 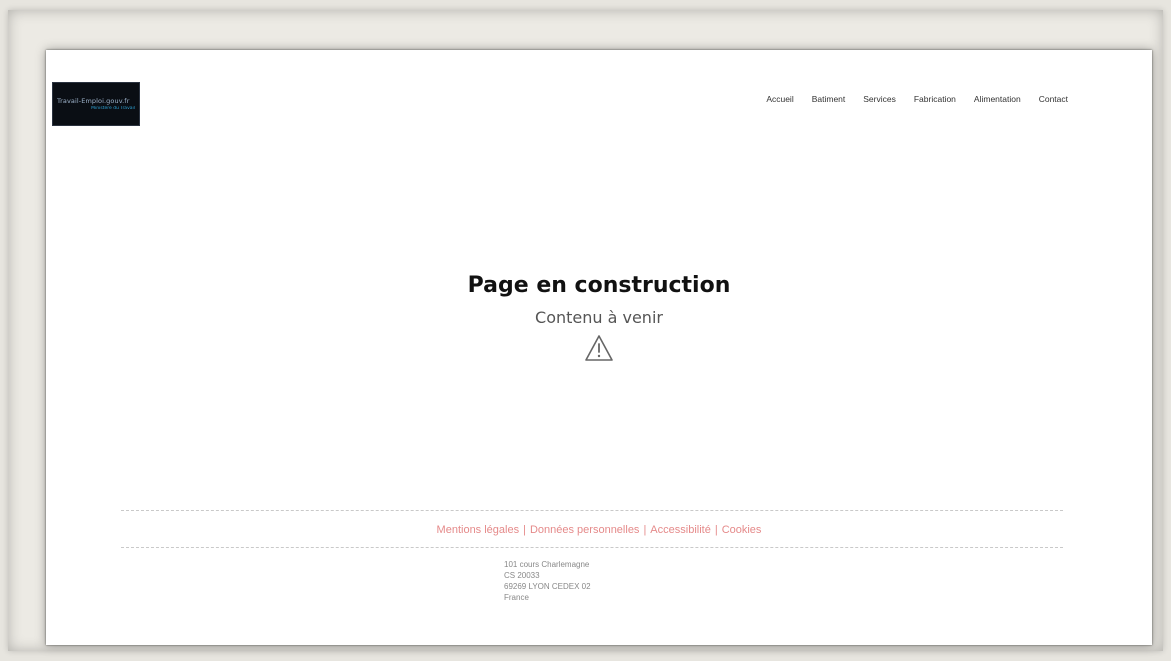 What do you see at coordinates (522, 575) in the screenshot?
I see `address-line: CS 20033` at bounding box center [522, 575].